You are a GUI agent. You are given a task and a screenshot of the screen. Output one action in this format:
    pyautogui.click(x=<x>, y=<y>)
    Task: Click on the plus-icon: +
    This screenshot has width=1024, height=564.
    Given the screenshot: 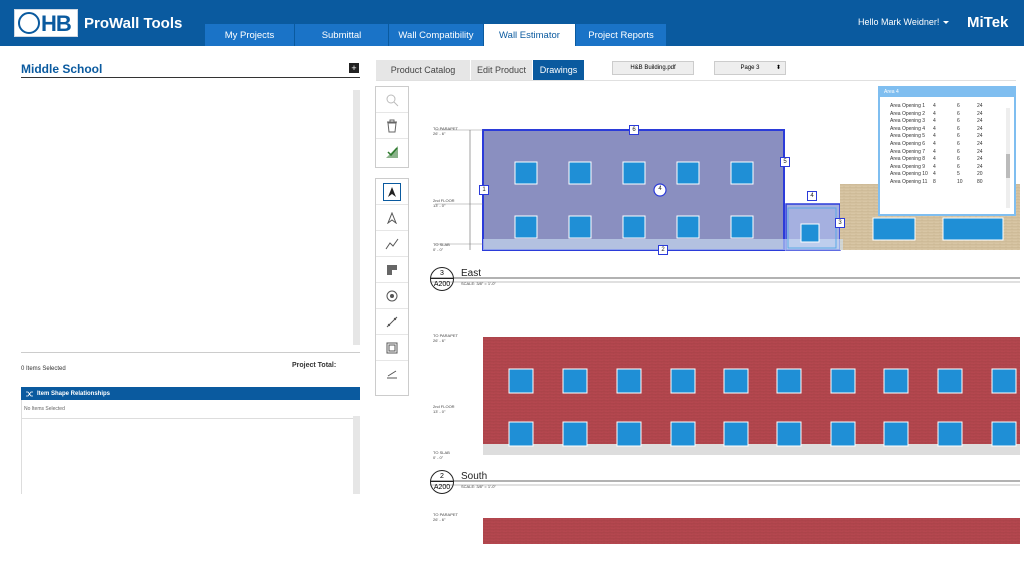 What is the action you would take?
    pyautogui.click(x=354, y=68)
    